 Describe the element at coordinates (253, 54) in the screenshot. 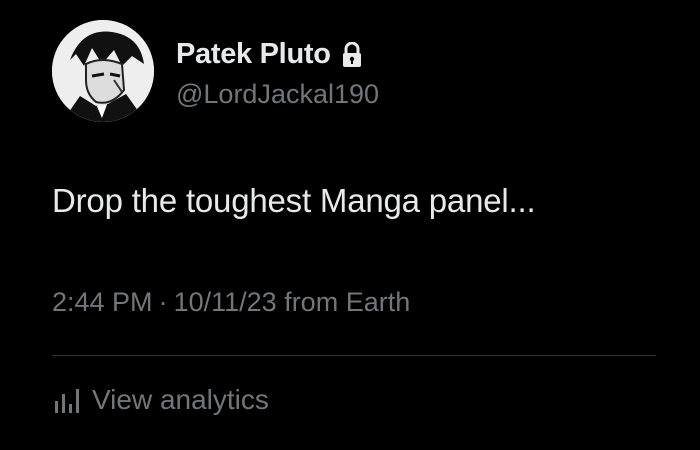

I see `display-name: Patek Pluto` at that location.